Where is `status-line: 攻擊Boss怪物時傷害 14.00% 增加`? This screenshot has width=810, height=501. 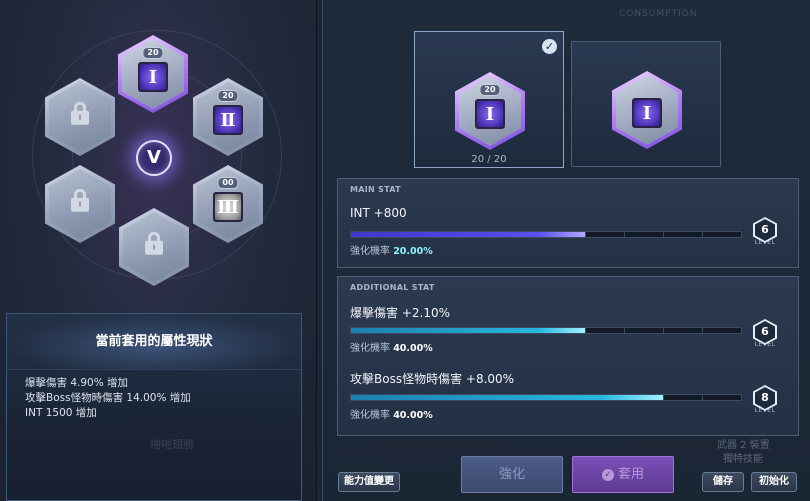
status-line: 攻擊Boss怪物時傷害 14.00% 增加 is located at coordinates (108, 398).